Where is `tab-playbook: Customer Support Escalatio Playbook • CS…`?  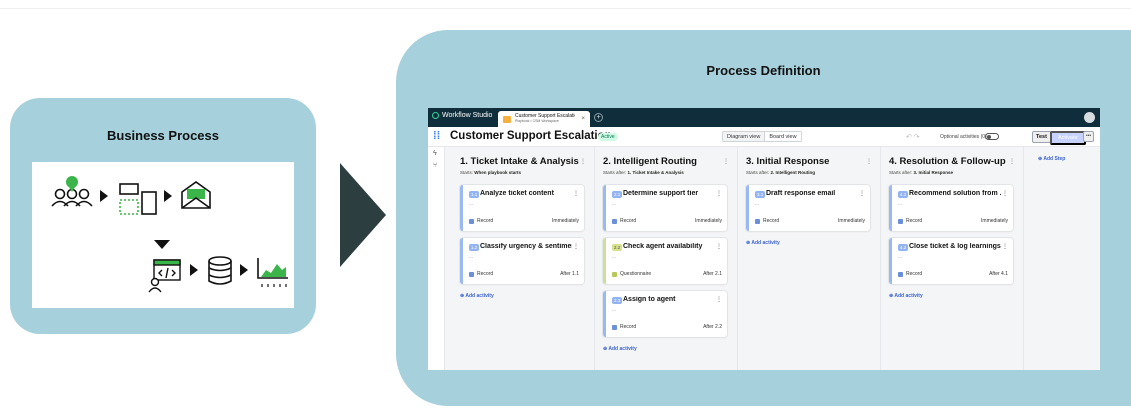 tab-playbook: Customer Support Escalatio Playbook • CS… is located at coordinates (544, 119).